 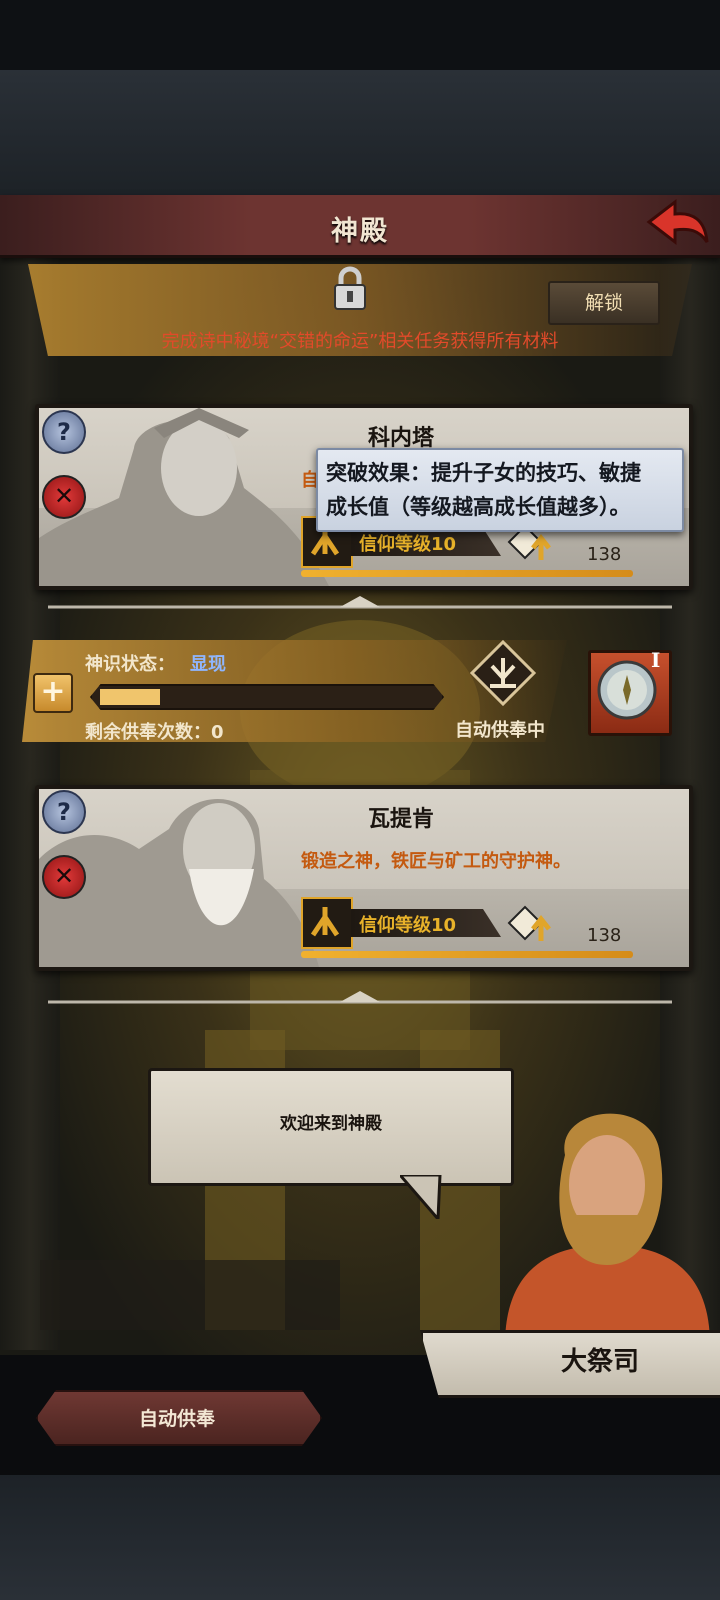 What do you see at coordinates (327, 923) in the screenshot?
I see `faith-emblem-icon` at bounding box center [327, 923].